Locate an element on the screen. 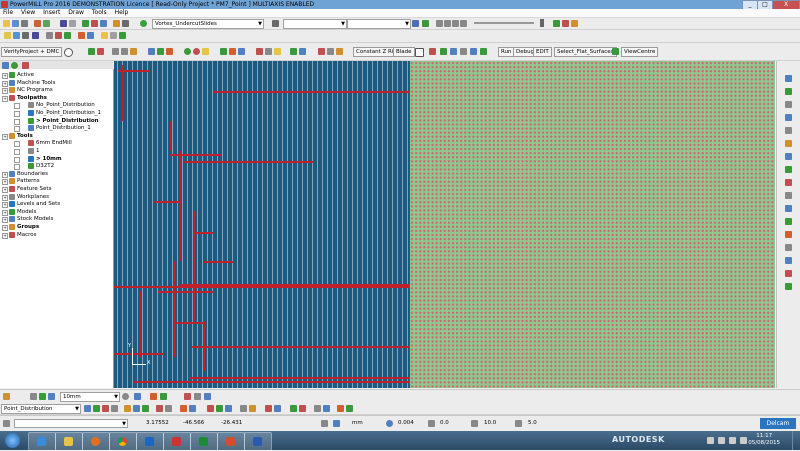 This screenshot has width=800, height=451. toolpath-green-icon is located at coordinates (223, 51).